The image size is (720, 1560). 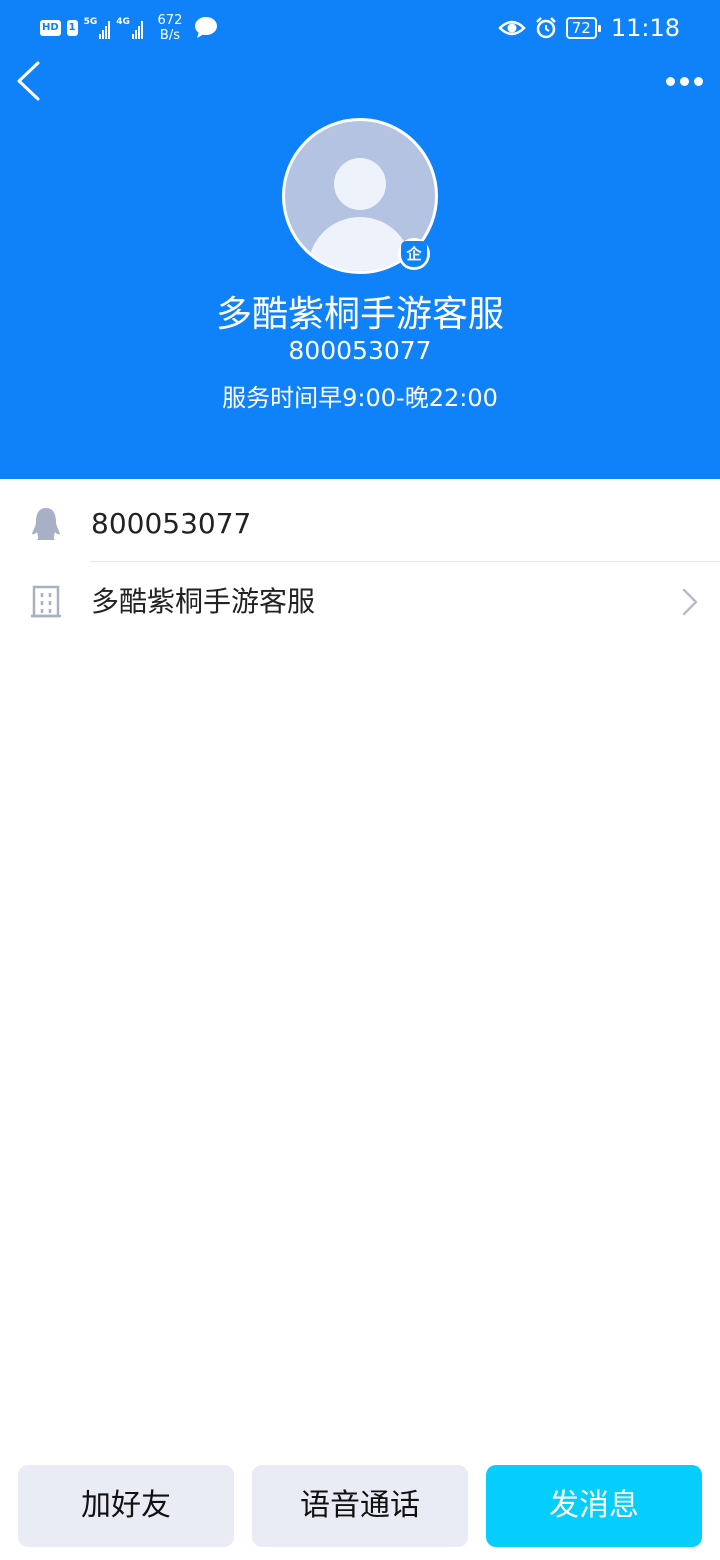 What do you see at coordinates (360, 244) in the screenshot?
I see `avatar-body` at bounding box center [360, 244].